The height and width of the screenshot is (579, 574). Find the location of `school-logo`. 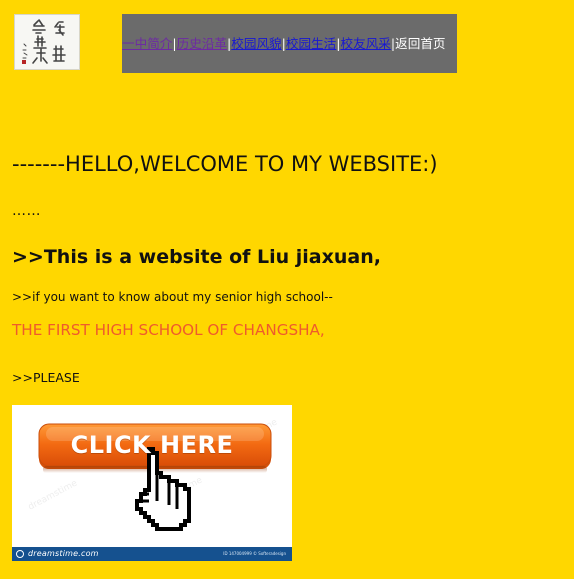

school-logo is located at coordinates (47, 42).